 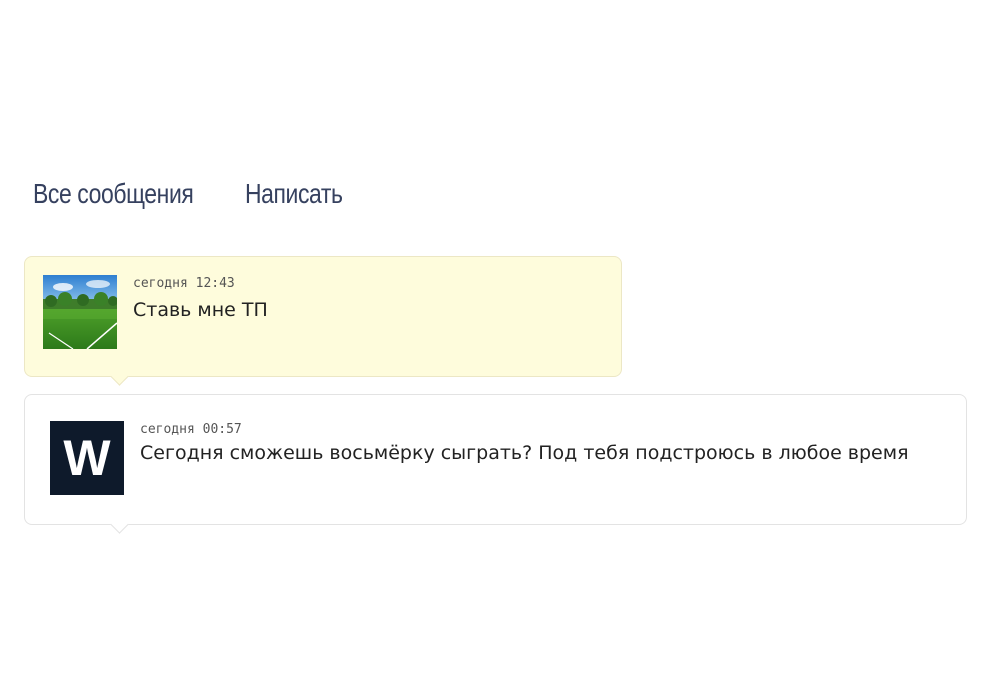 I want to click on messages-nav: Все сообщения Написать, so click(x=198, y=194).